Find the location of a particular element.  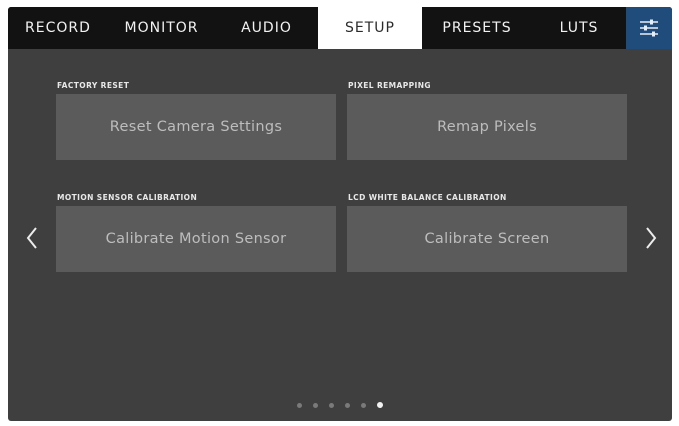

tab-presets: PRESETS is located at coordinates (477, 28).